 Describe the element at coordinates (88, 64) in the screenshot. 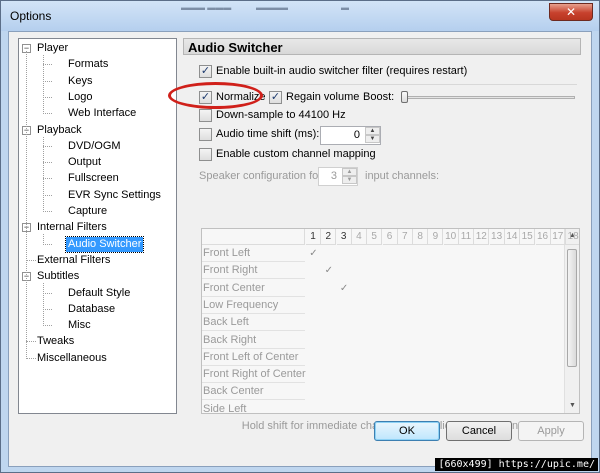

I see `tree-item-label: Formats` at that location.